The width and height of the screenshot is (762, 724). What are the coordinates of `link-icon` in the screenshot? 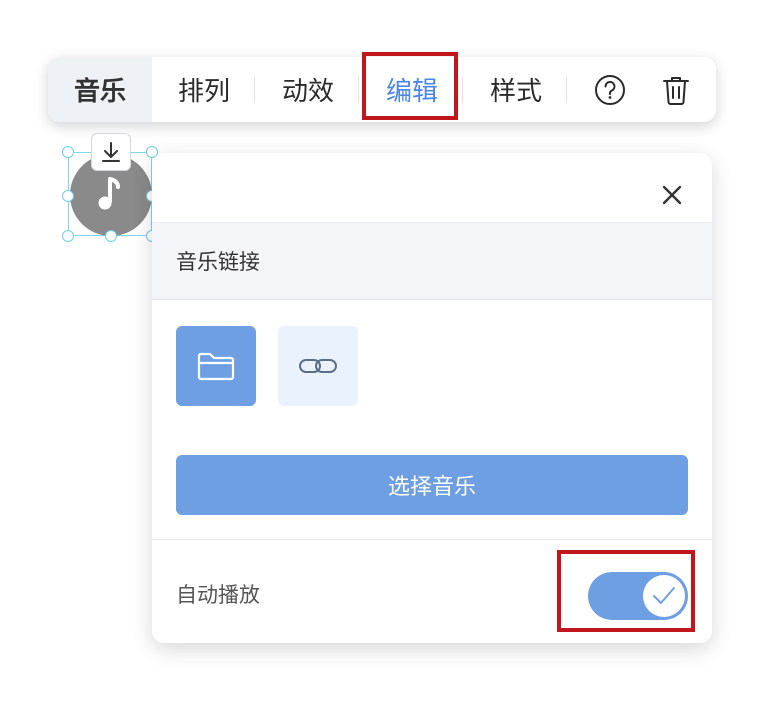 It's located at (318, 366).